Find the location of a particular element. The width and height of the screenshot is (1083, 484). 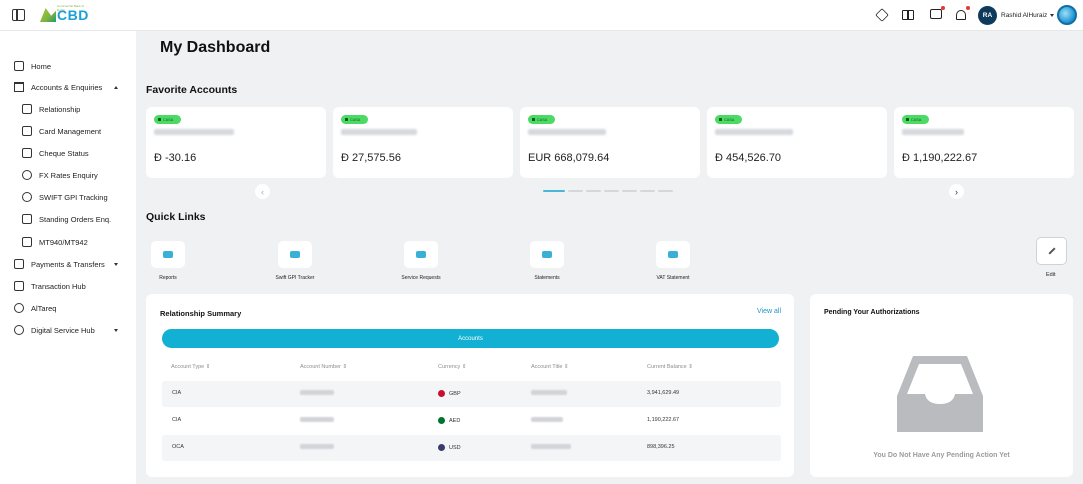

sidebar-item-label: Digital Service Hub is located at coordinates (63, 330).